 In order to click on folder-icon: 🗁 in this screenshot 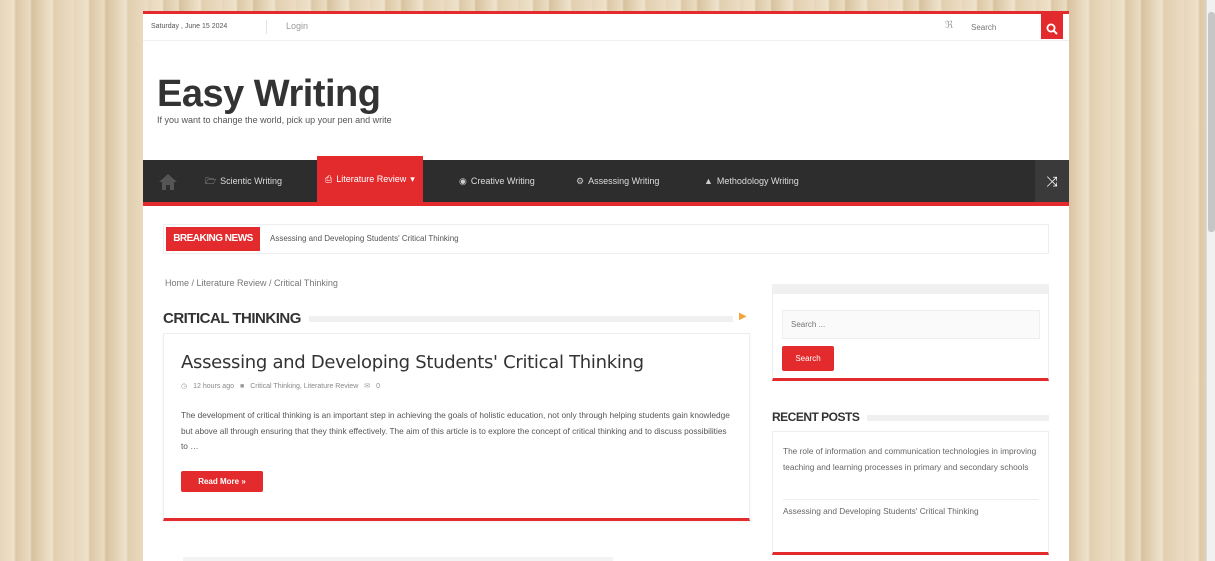, I will do `click(211, 181)`.